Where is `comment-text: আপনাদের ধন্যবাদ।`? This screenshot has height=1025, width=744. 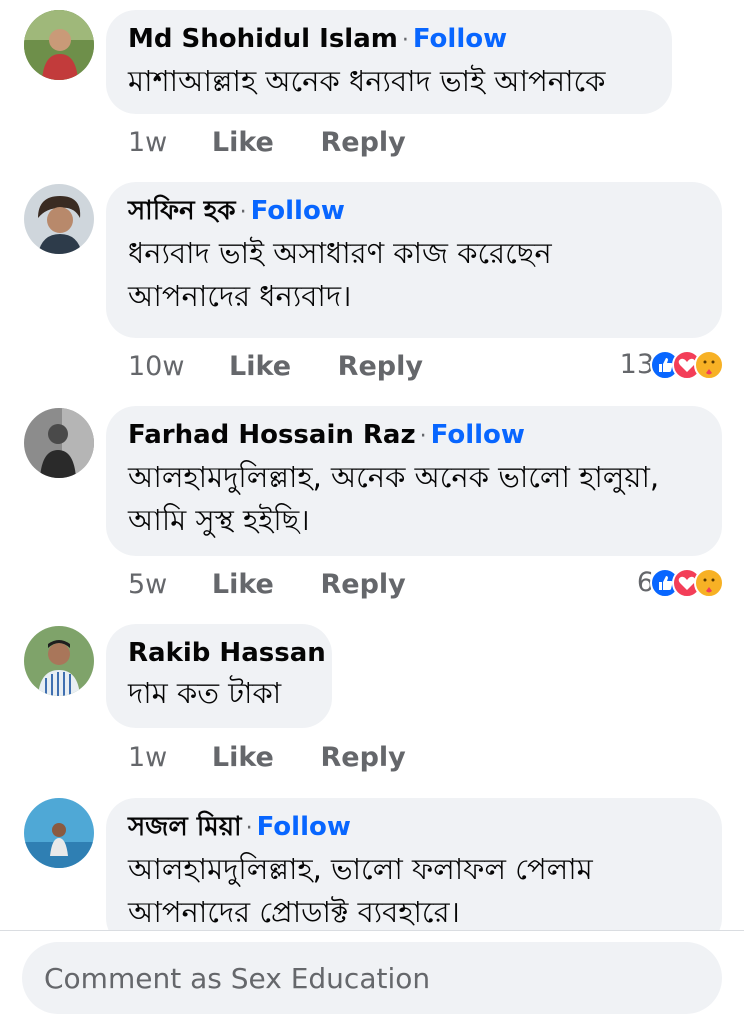
comment-text: আপনাদের ধন্যবাদ। is located at coordinates (240, 296).